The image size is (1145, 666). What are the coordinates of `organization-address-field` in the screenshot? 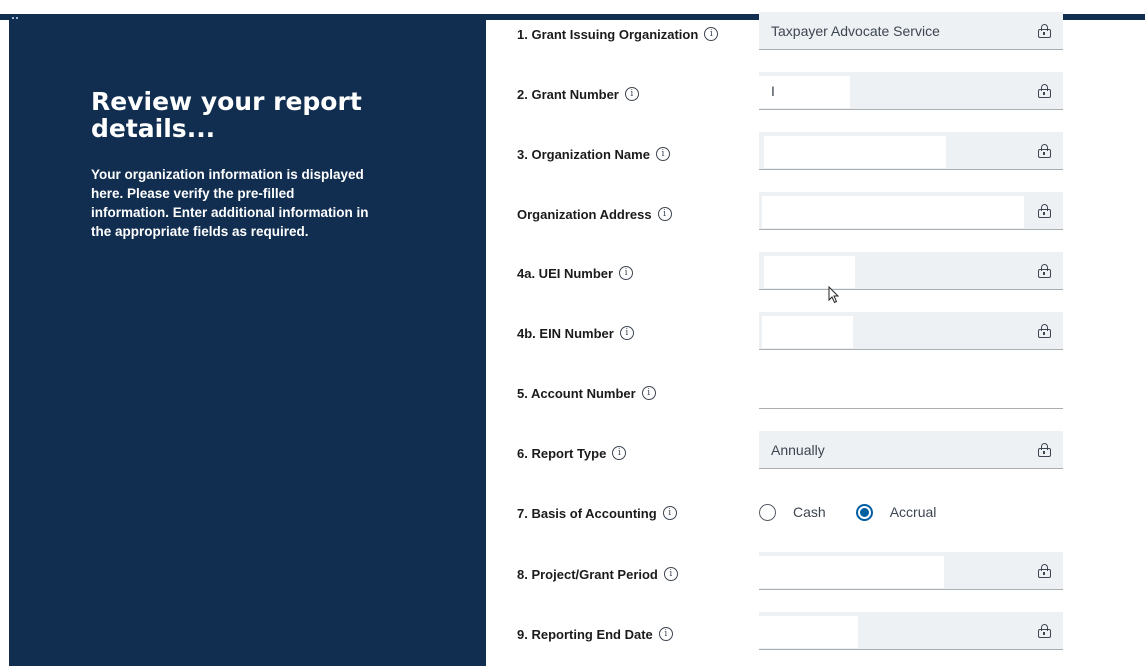 It's located at (911, 211).